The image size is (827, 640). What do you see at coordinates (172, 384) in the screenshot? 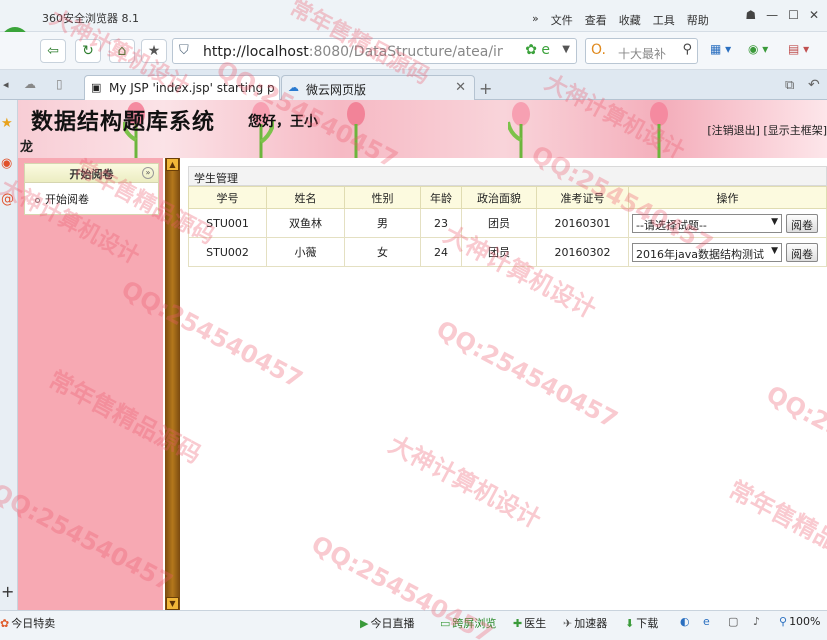
I see `layout-splitter: ▲ ▼` at bounding box center [172, 384].